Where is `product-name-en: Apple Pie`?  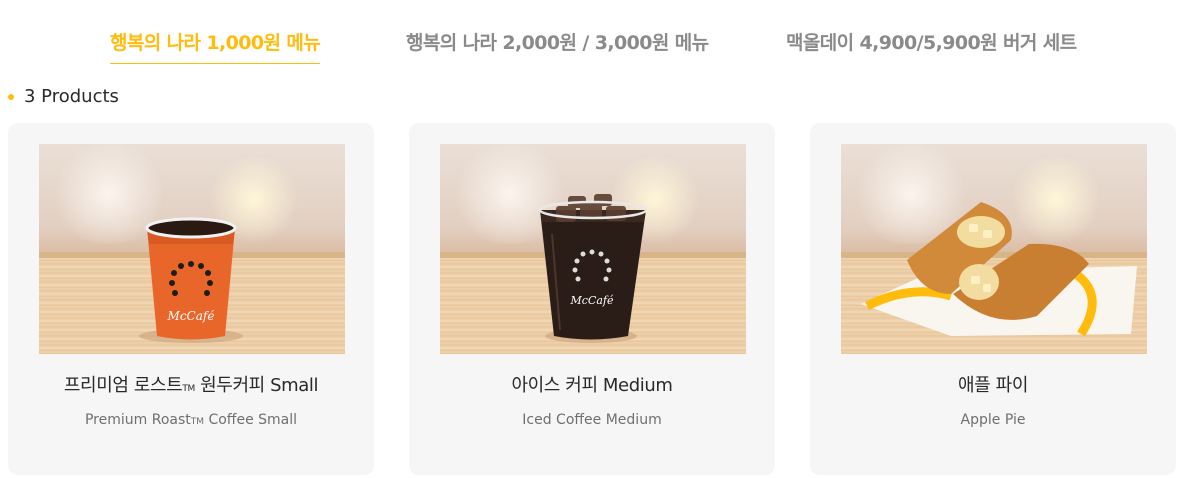 product-name-en: Apple Pie is located at coordinates (993, 420).